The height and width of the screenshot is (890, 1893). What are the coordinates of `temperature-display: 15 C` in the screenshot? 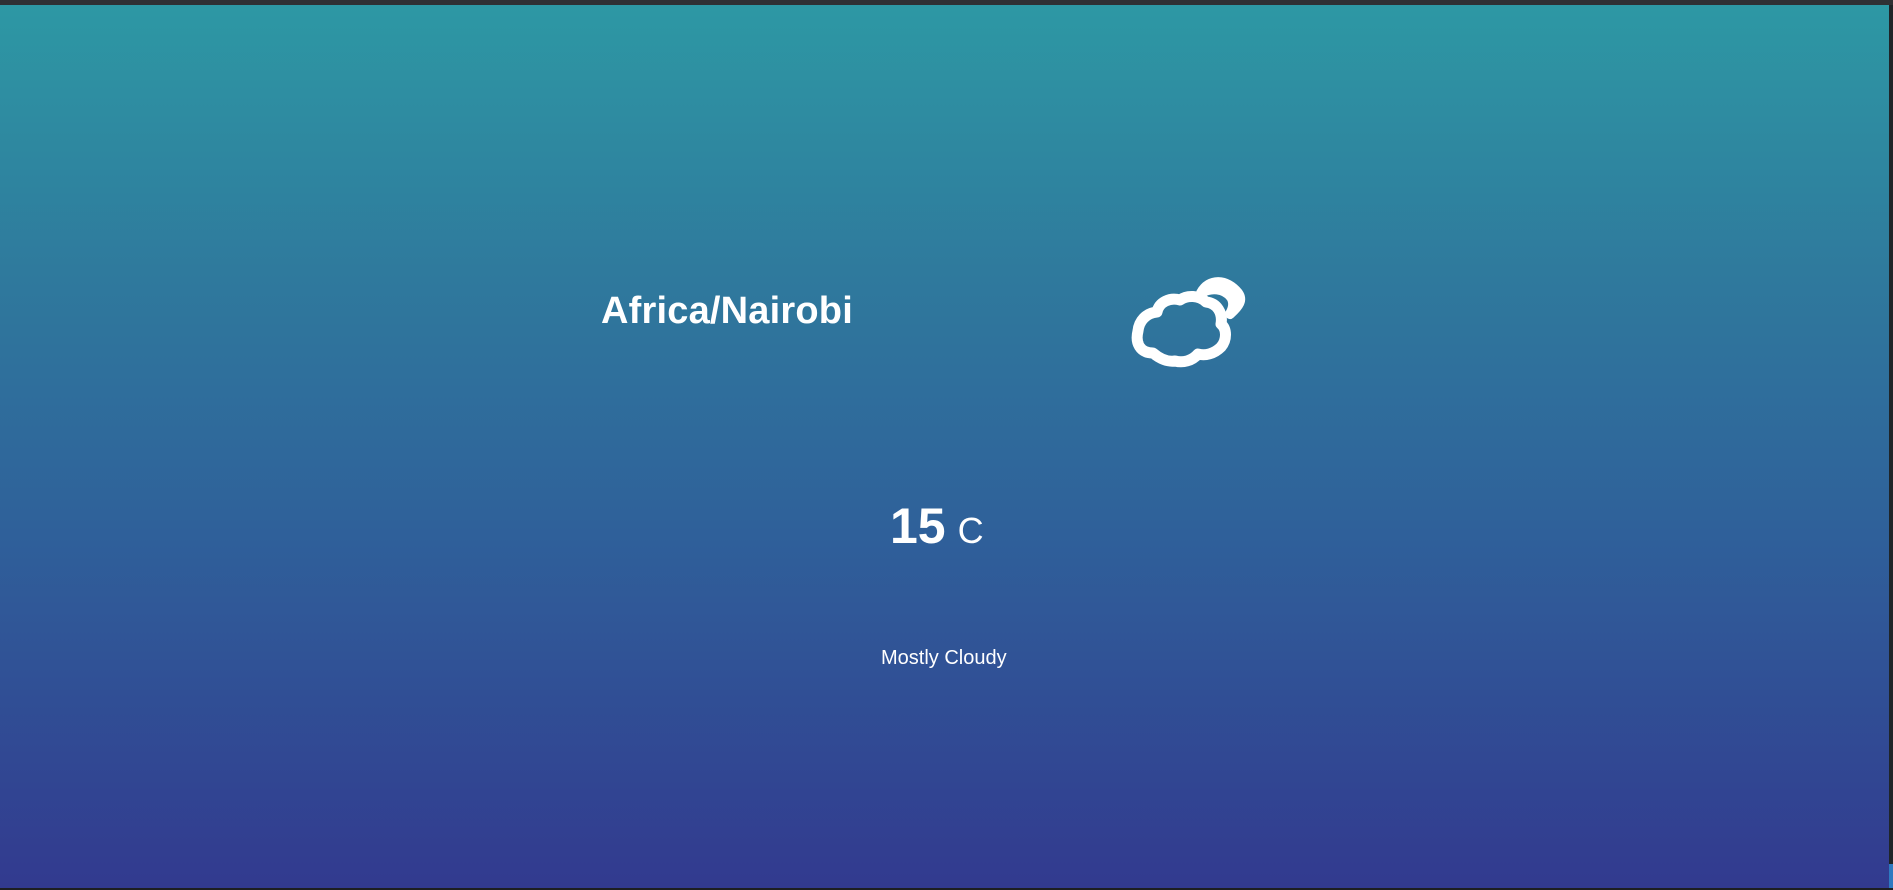 It's located at (937, 526).